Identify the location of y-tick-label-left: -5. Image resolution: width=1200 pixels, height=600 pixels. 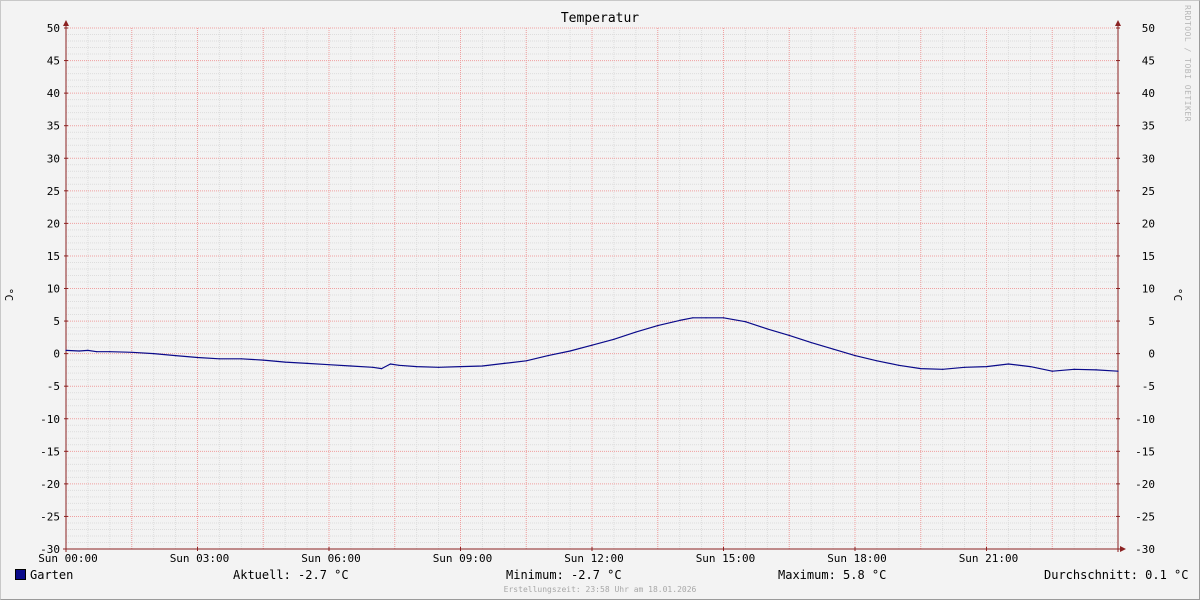
(53, 386).